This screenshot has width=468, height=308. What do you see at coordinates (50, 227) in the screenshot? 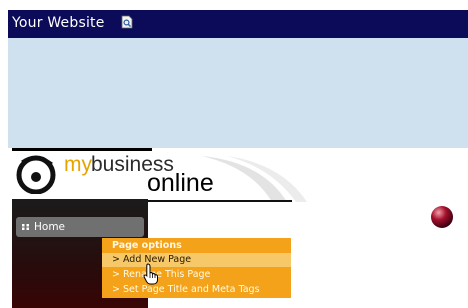
I see `sidebar-item-label: Home` at bounding box center [50, 227].